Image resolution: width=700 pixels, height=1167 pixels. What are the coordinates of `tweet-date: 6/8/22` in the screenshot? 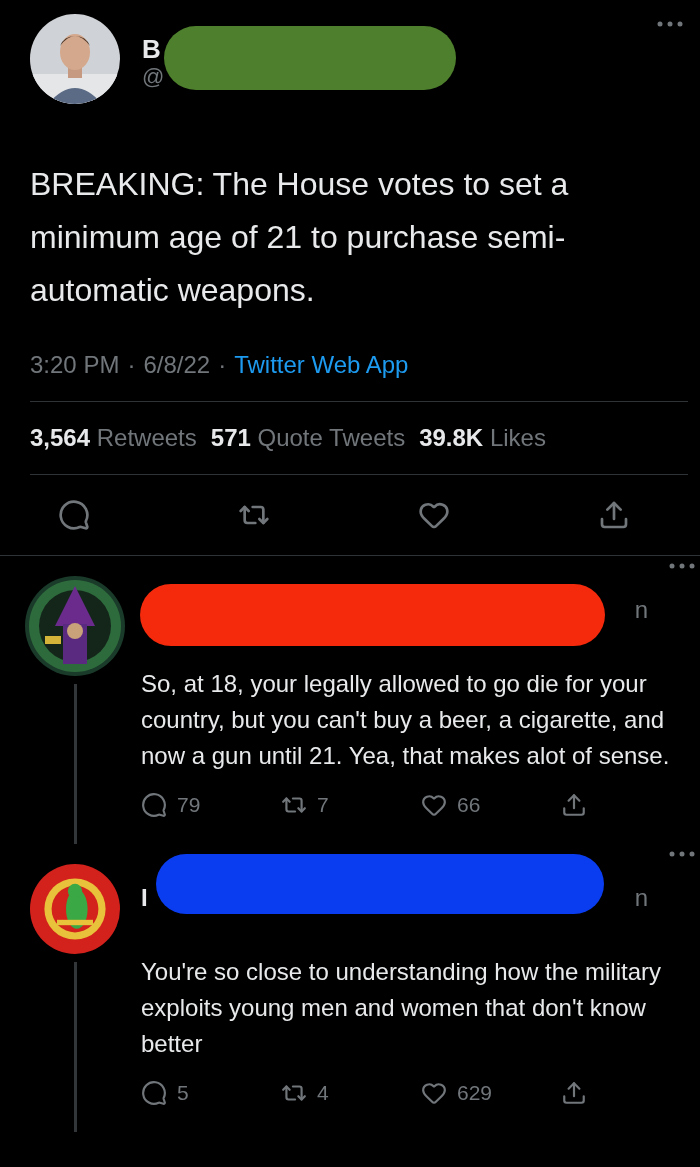 It's located at (177, 365).